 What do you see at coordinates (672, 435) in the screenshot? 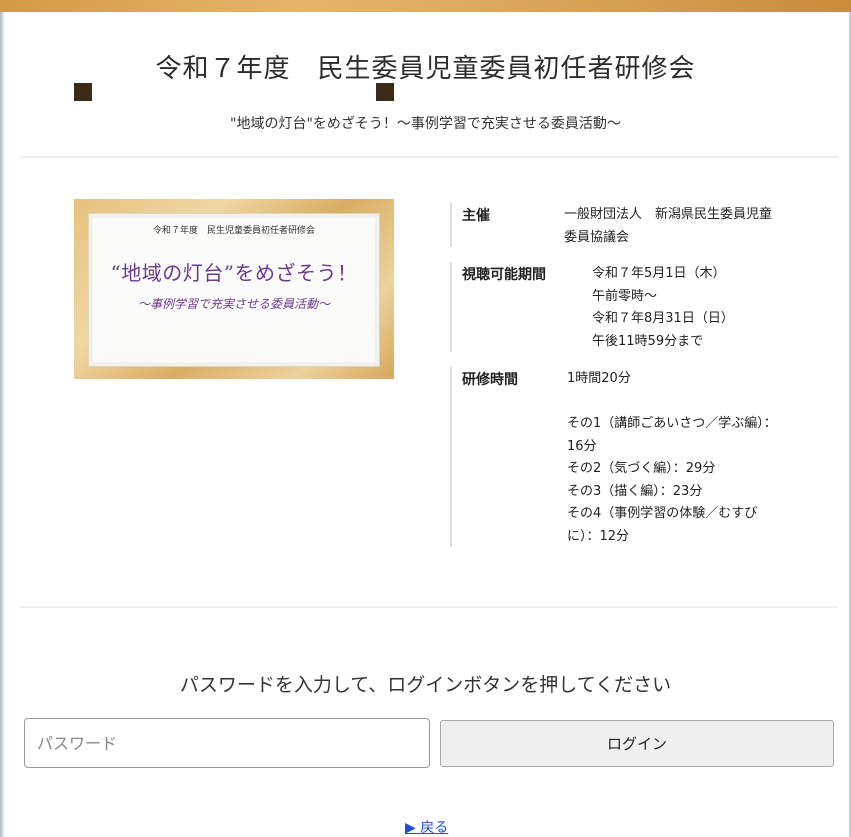
I see `duration-part: その1（講師ごあいさつ／学ぶ編）：16分` at bounding box center [672, 435].